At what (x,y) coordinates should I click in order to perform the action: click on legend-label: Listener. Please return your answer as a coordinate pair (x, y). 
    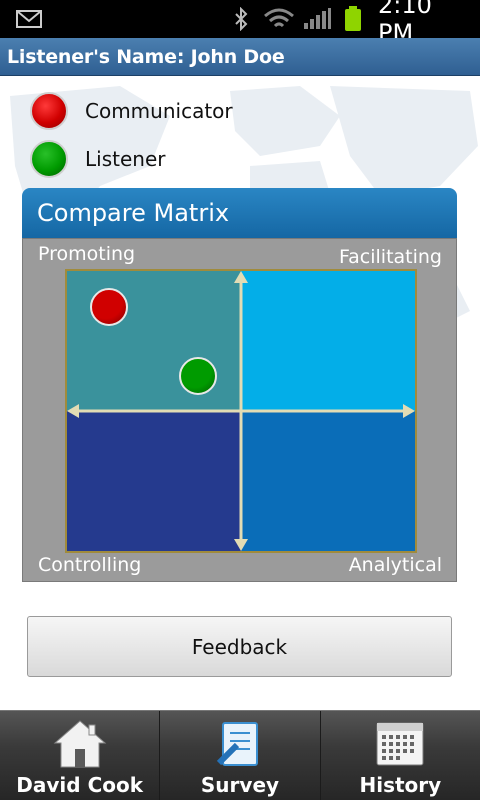
    Looking at the image, I should click on (125, 159).